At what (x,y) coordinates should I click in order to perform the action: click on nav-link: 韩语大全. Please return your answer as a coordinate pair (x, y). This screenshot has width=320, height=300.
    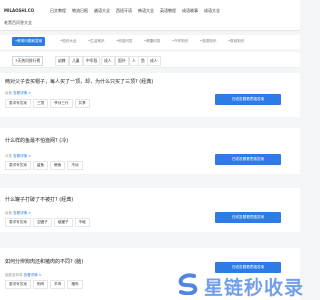
    Looking at the image, I should click on (146, 11).